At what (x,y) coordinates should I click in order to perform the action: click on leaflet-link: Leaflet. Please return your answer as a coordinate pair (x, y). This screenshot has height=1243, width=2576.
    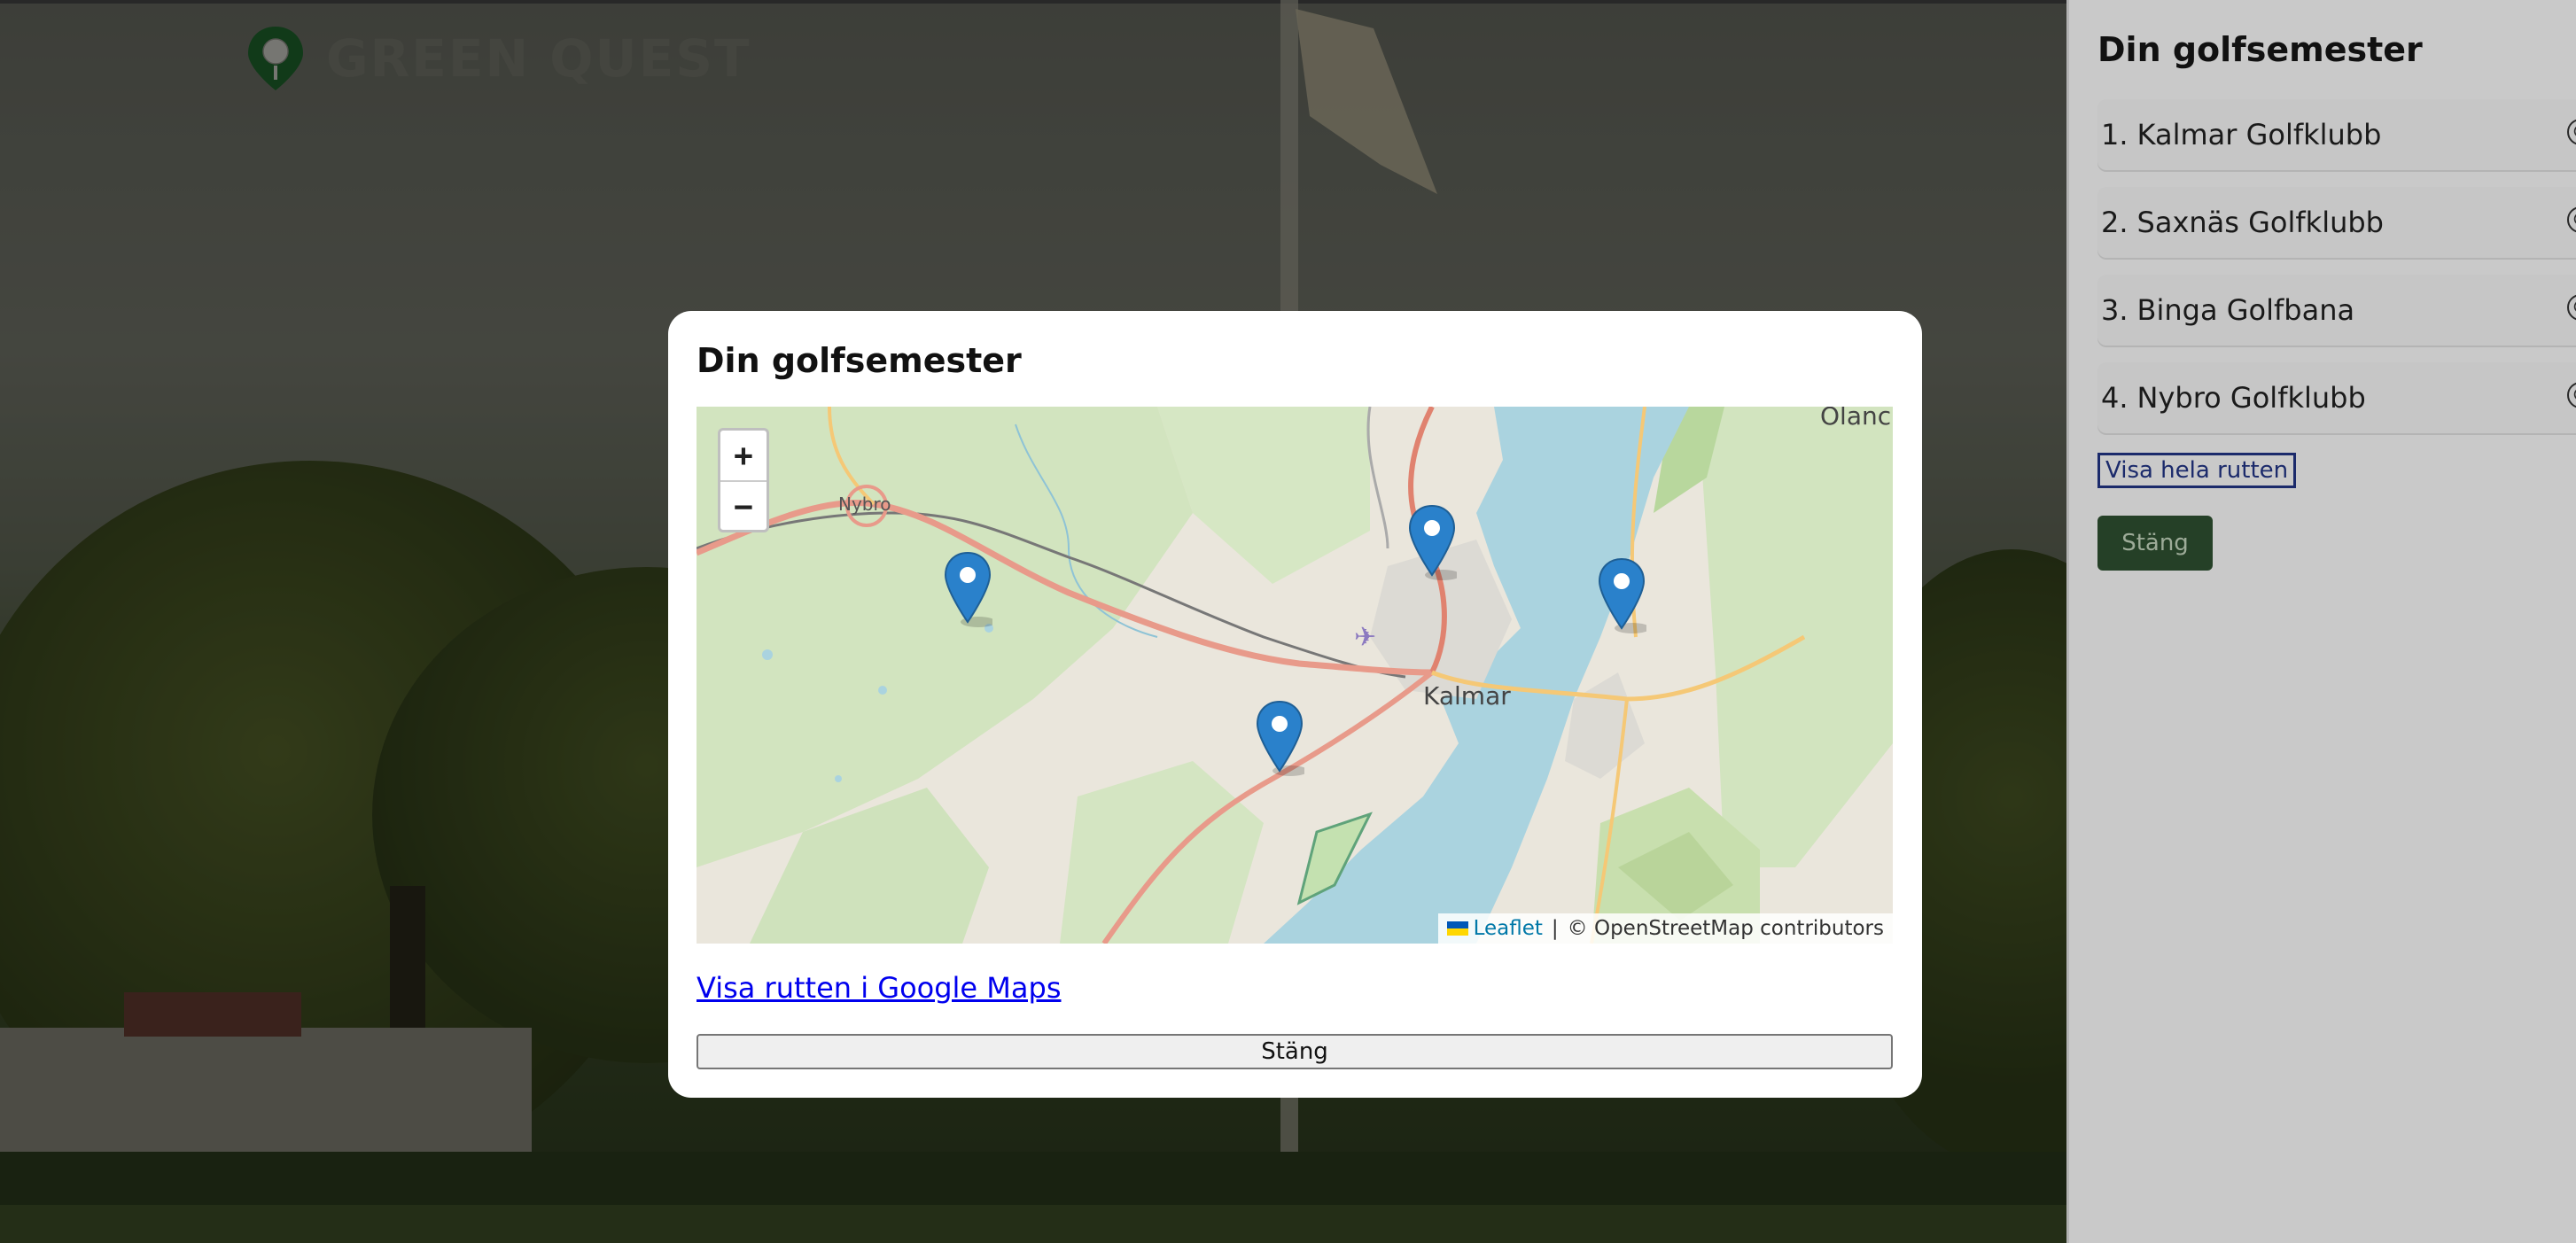
    Looking at the image, I should click on (1495, 928).